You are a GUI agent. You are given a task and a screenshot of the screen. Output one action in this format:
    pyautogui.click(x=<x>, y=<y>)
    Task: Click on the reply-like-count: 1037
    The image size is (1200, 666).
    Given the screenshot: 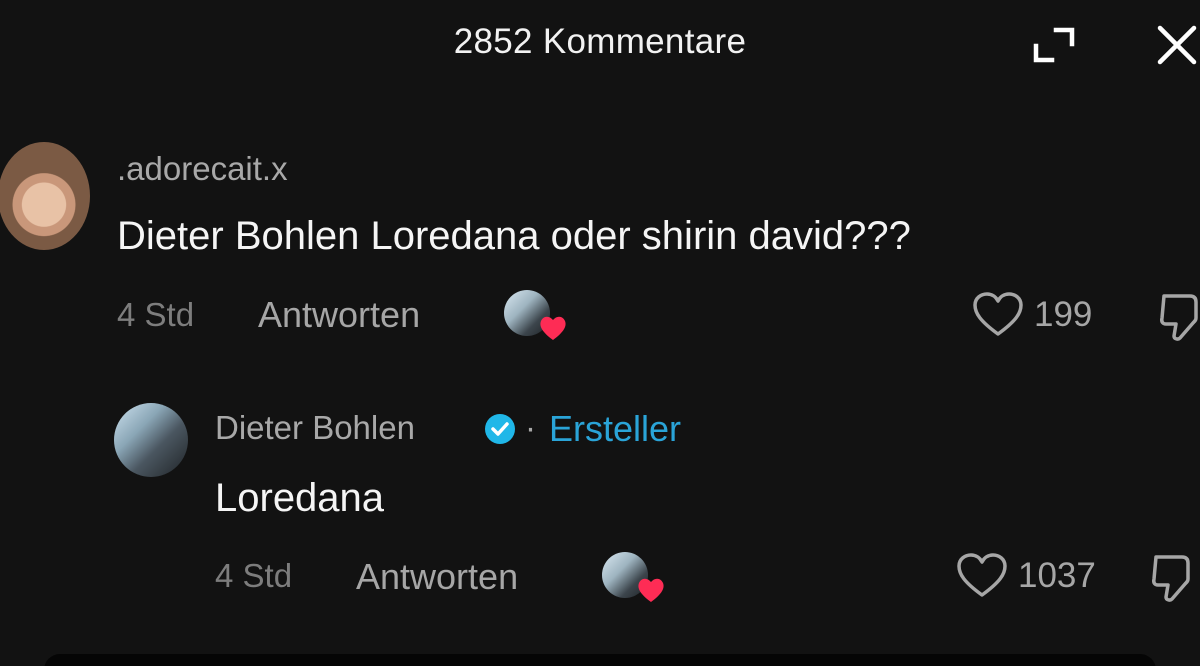 What is the action you would take?
    pyautogui.click(x=1057, y=575)
    